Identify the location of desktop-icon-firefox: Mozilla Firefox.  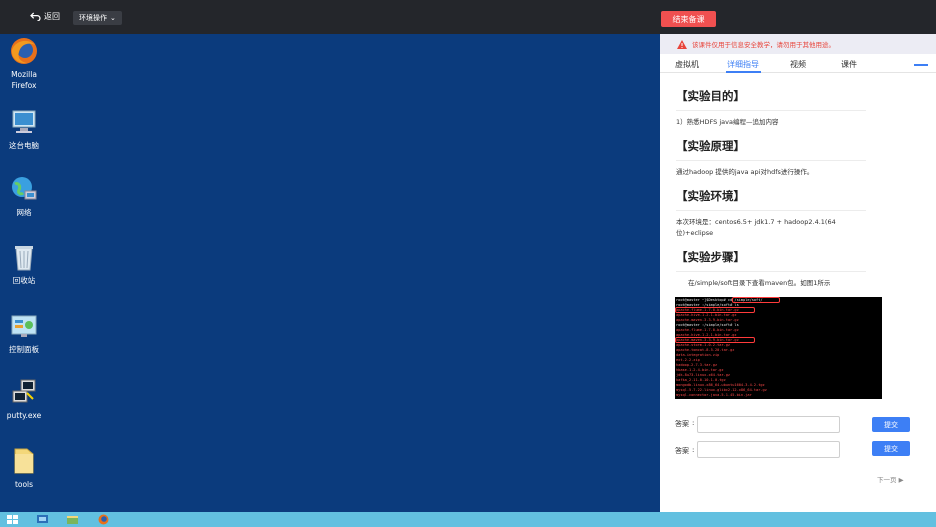
(24, 63).